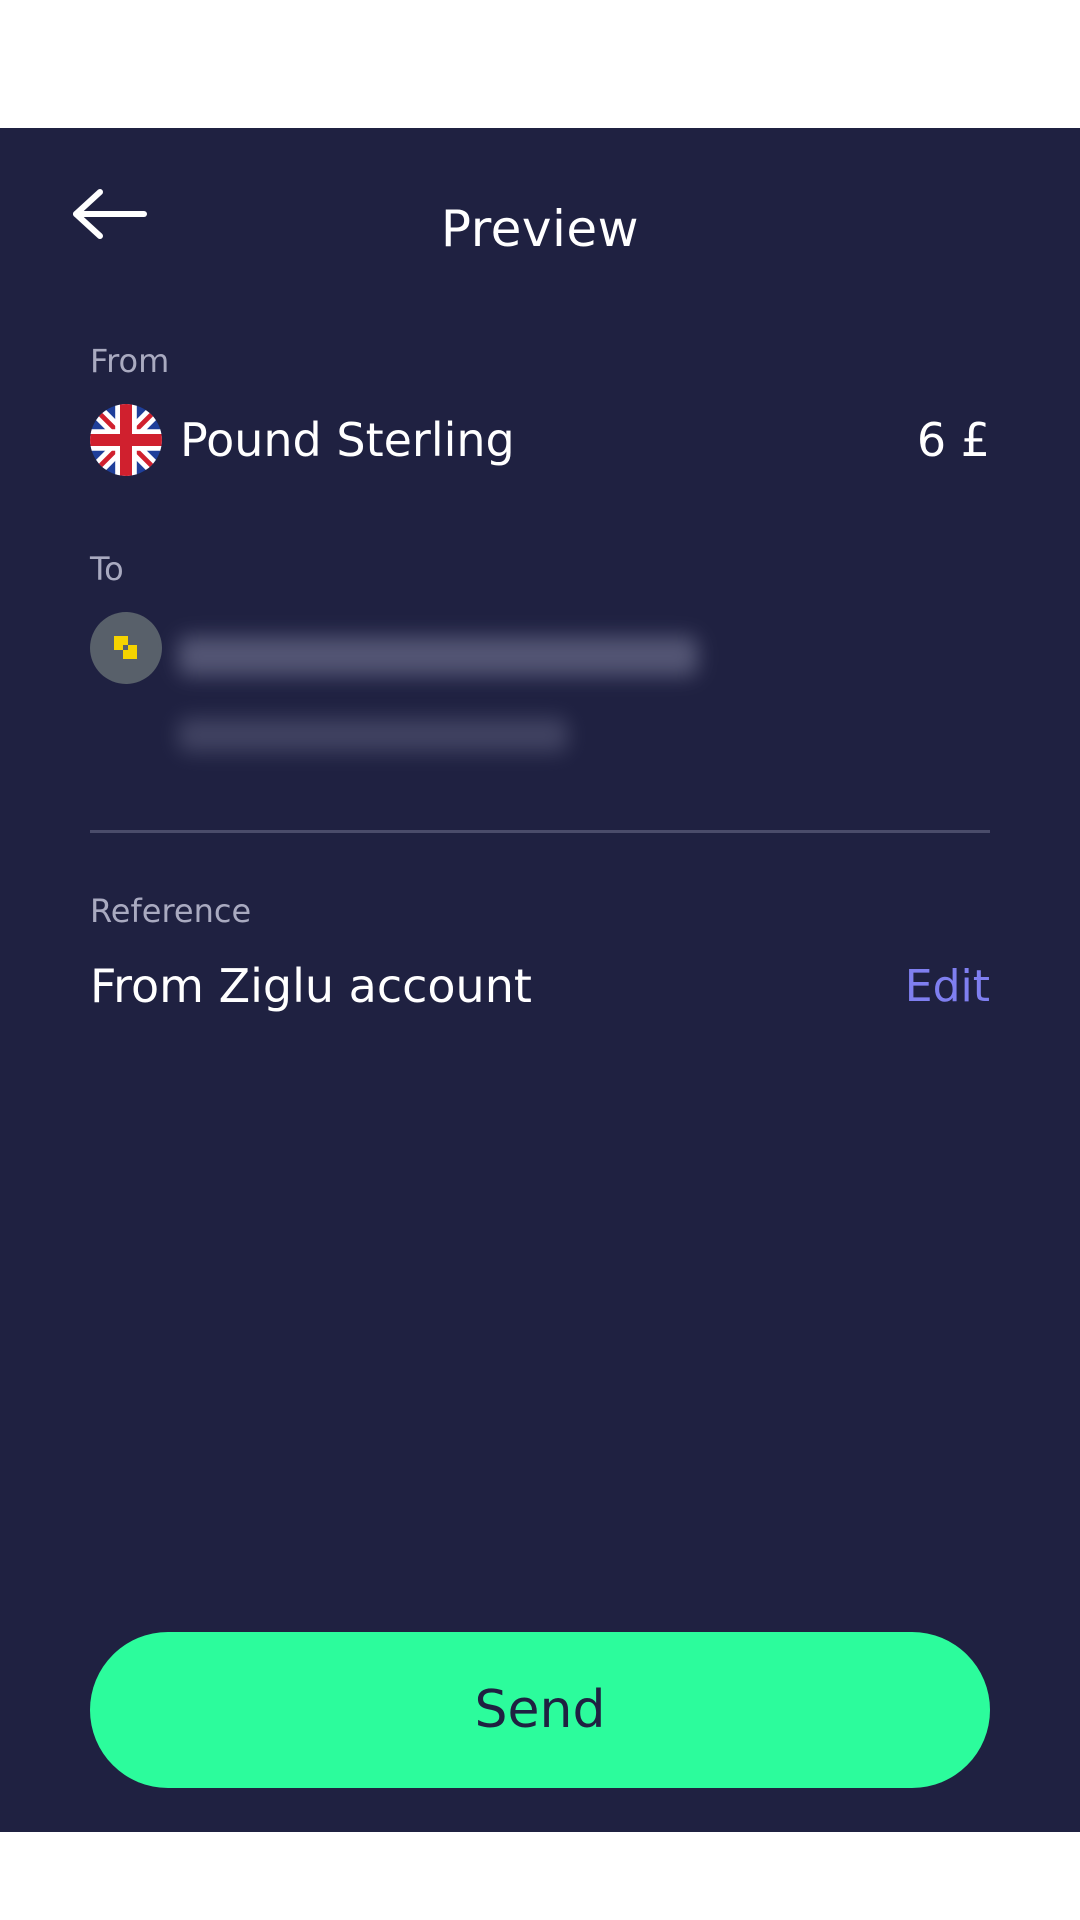  I want to click on page-title: Preview, so click(540, 229).